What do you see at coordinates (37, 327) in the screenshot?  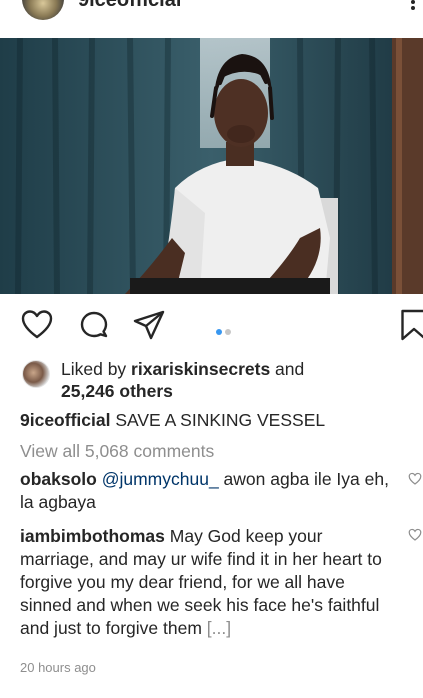 I see `heart-icon` at bounding box center [37, 327].